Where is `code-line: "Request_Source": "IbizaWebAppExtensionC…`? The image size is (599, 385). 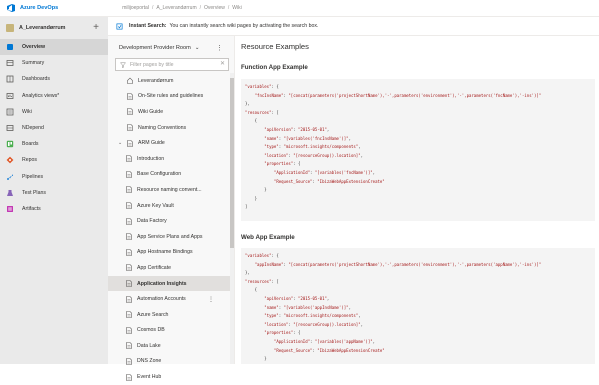 code-line: "Request_Source": "IbizaWebAppExtensionC… is located at coordinates (329, 181).